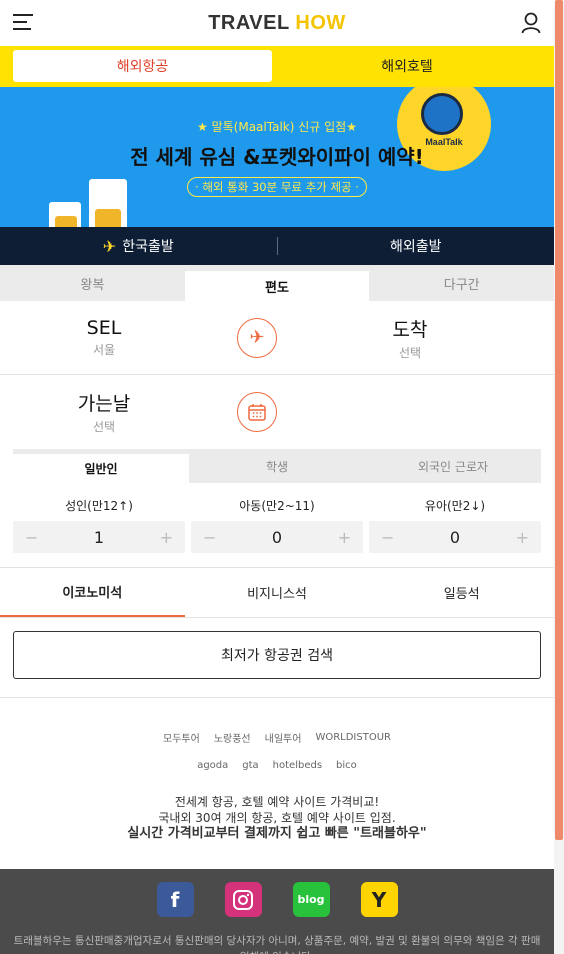  I want to click on hamburger-menu-icon, so click(23, 23).